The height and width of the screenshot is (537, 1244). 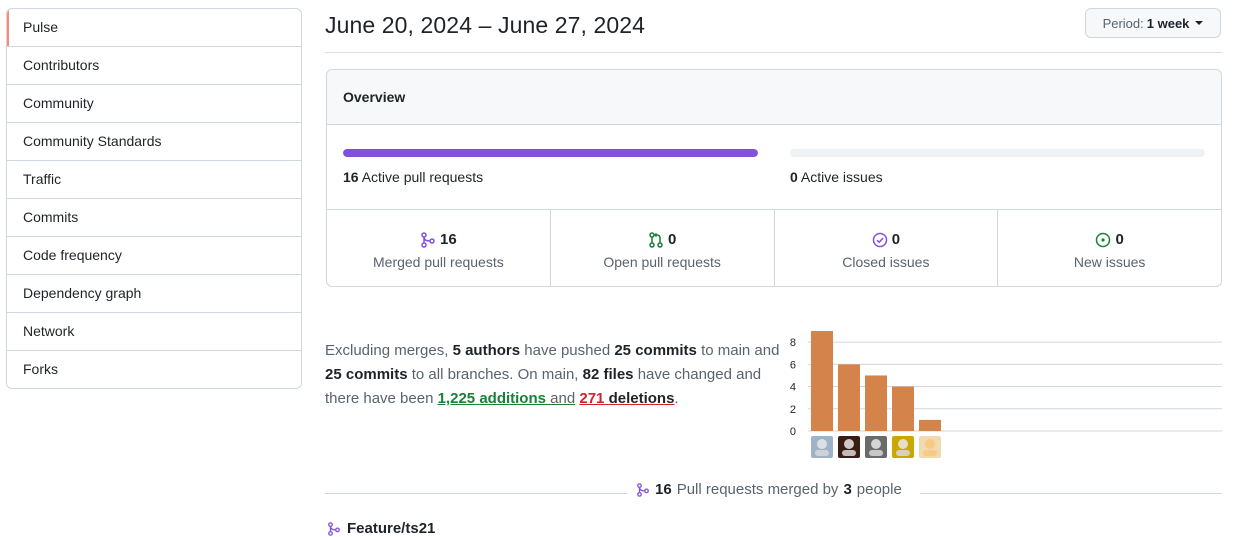 What do you see at coordinates (757, 489) in the screenshot?
I see `merged-text: Pull requests merged by` at bounding box center [757, 489].